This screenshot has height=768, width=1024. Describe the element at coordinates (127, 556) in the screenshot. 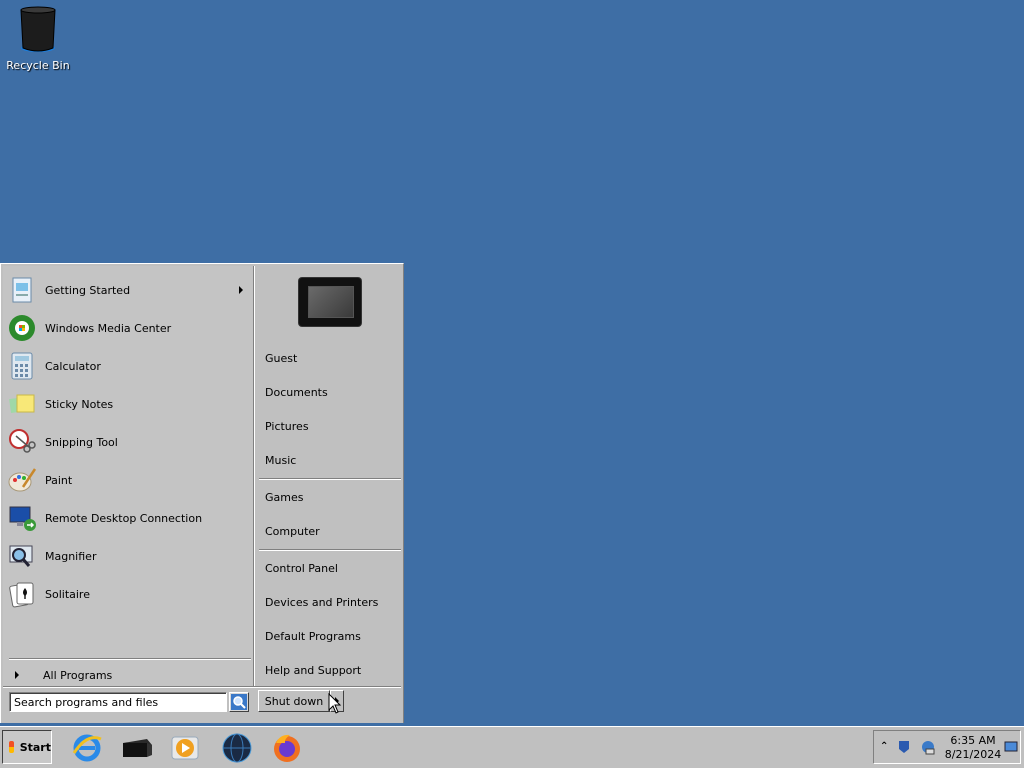

I see `program-item-magnifier: Magnifier` at that location.